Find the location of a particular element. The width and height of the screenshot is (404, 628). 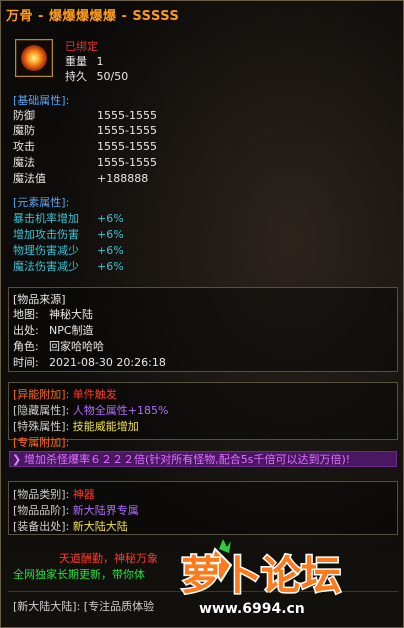

exclusive-bonus-text: 增加杀怪爆率６２２２倍(针对所有怪物,配合5s千倍可以达到万倍)! is located at coordinates (187, 459).